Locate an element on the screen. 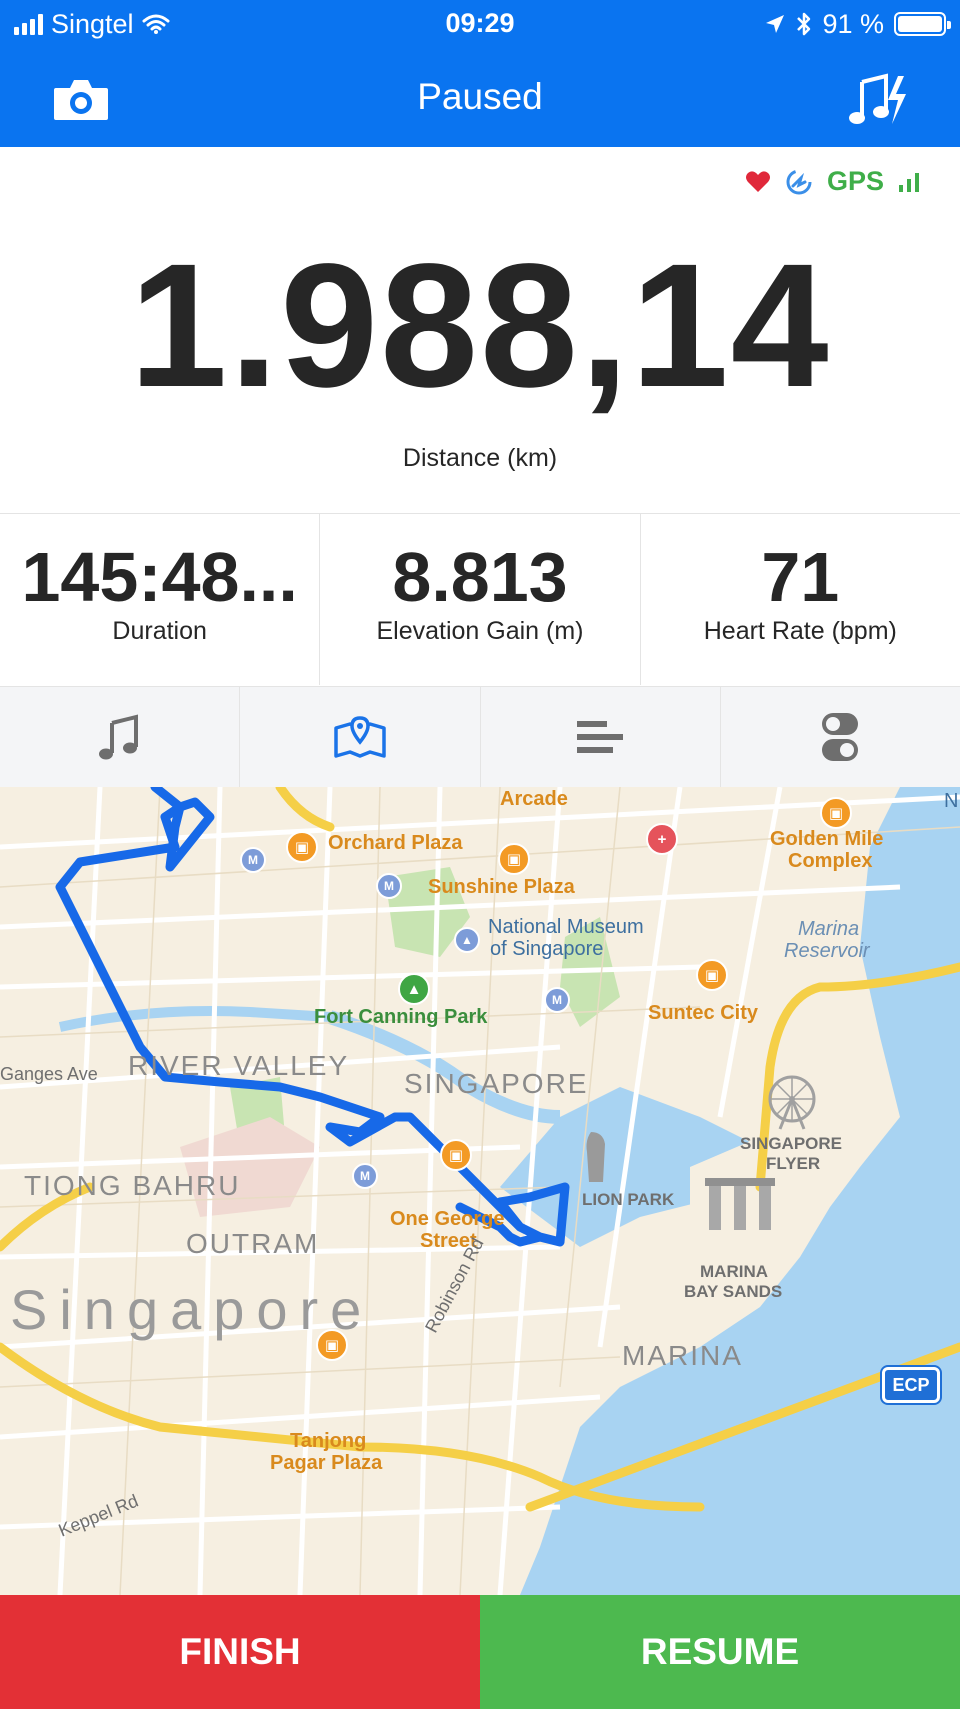  music-note-icon is located at coordinates (118, 737).